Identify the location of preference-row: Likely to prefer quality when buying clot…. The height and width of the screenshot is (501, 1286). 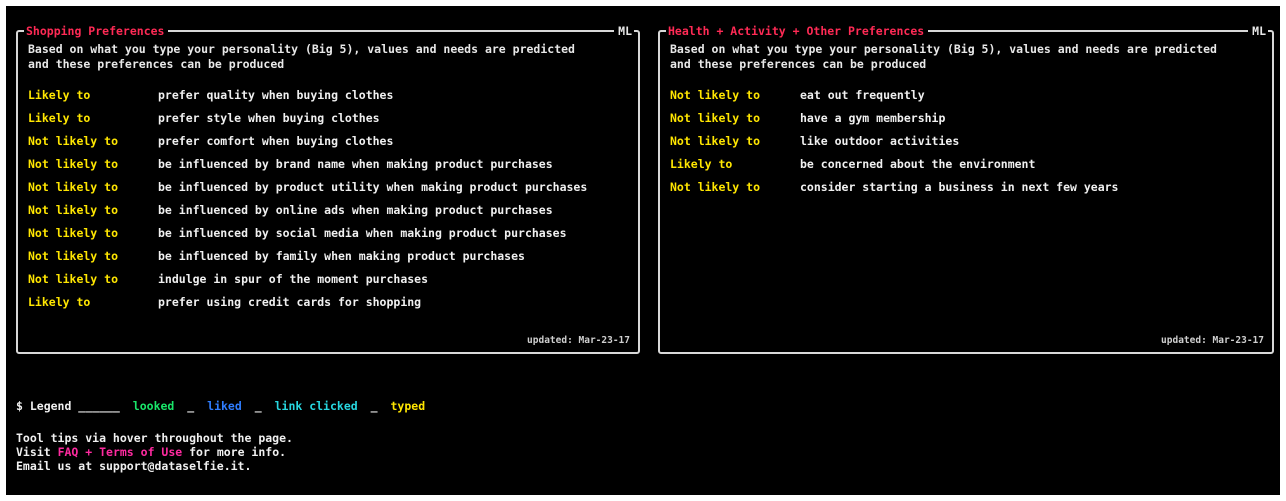
(307, 99).